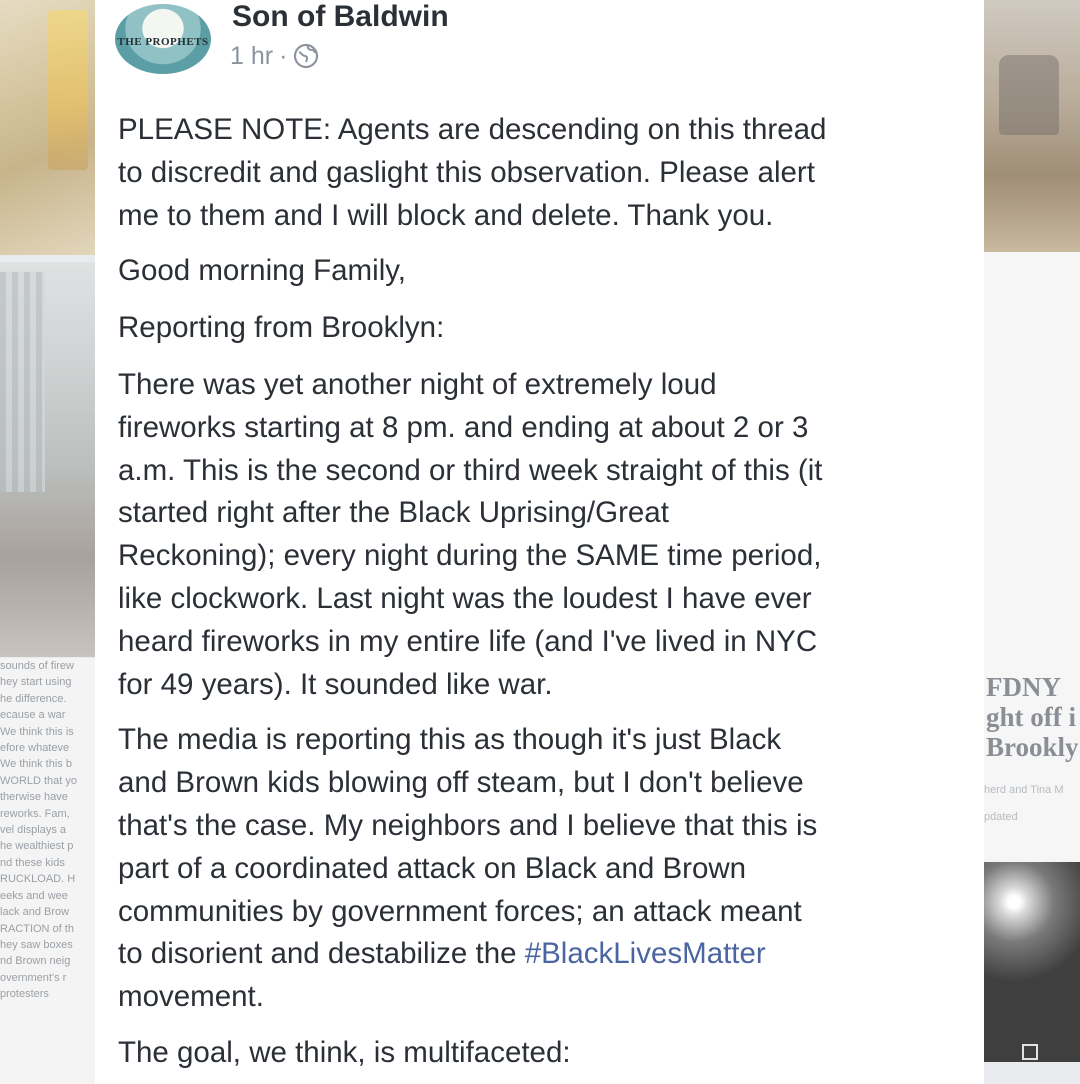 Image resolution: width=1080 pixels, height=1084 pixels. I want to click on background-text-line: eeks and wee, so click(34, 895).